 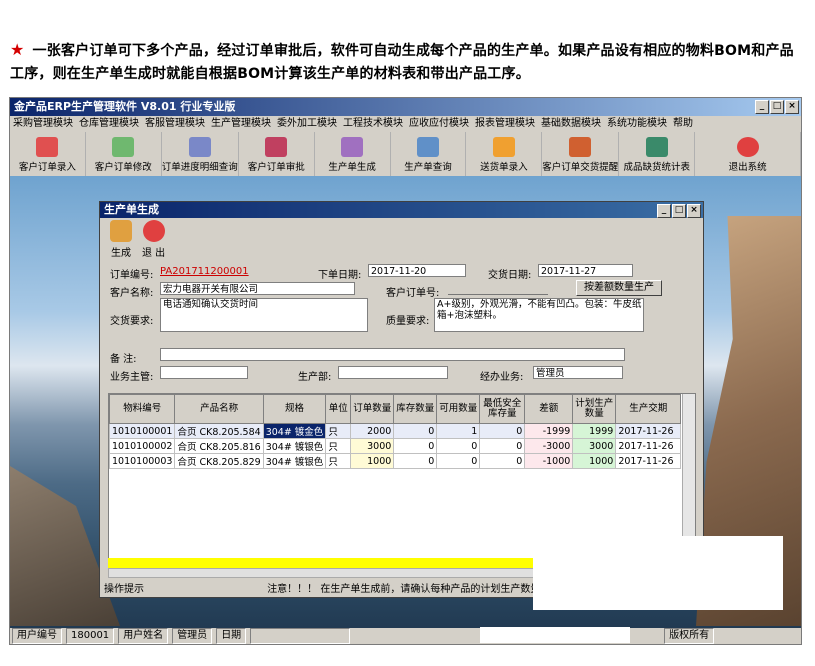 What do you see at coordinates (340, 275) in the screenshot?
I see `order-date-label: 下单日期:` at bounding box center [340, 275].